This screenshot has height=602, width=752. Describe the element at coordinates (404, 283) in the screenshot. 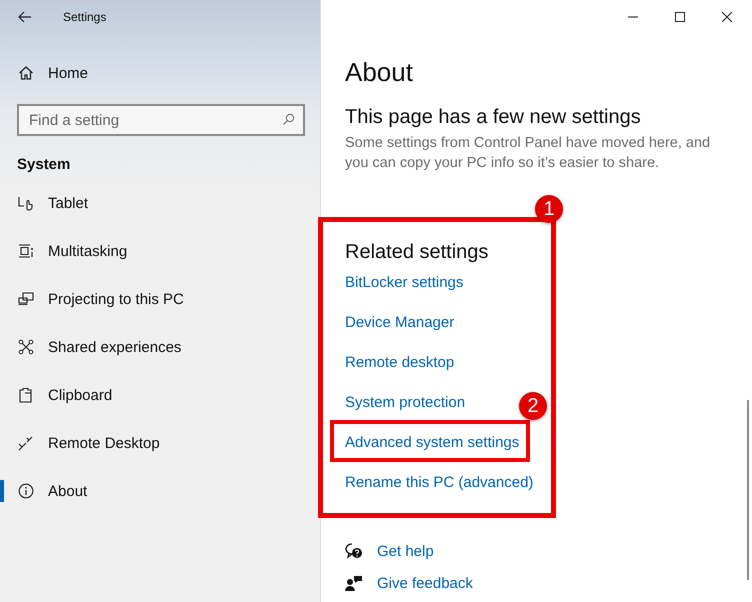

I see `settings-link: BitLocker settings` at that location.